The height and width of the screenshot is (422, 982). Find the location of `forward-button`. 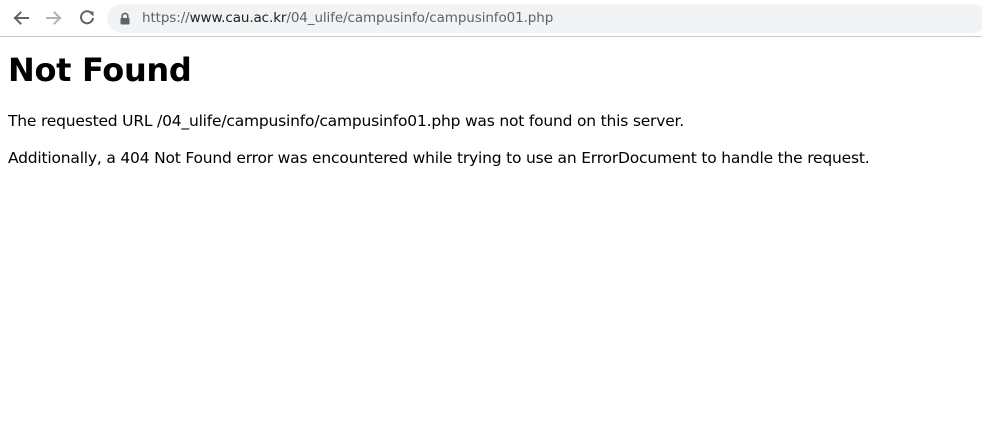

forward-button is located at coordinates (54, 18).